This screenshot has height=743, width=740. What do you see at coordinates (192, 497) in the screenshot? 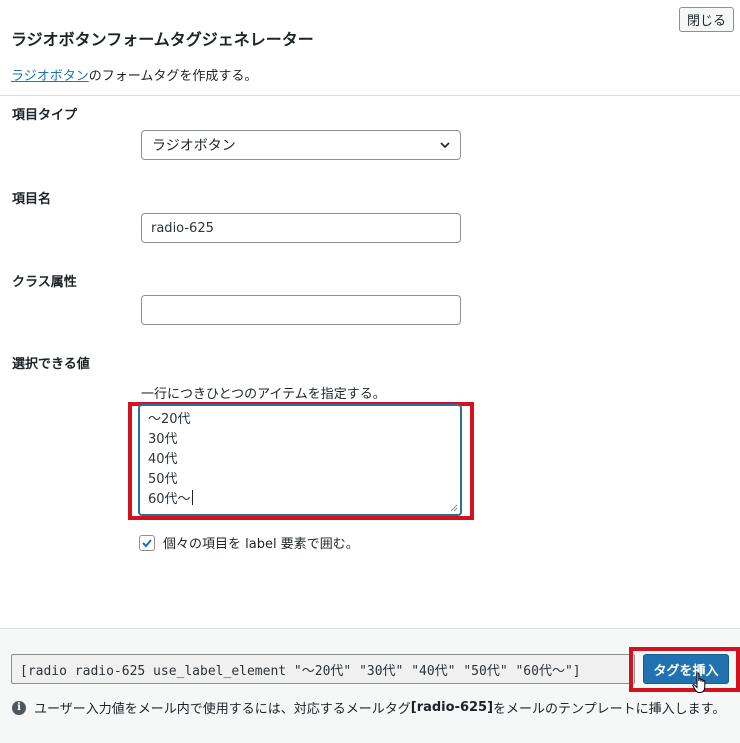
I see `text-caret` at bounding box center [192, 497].